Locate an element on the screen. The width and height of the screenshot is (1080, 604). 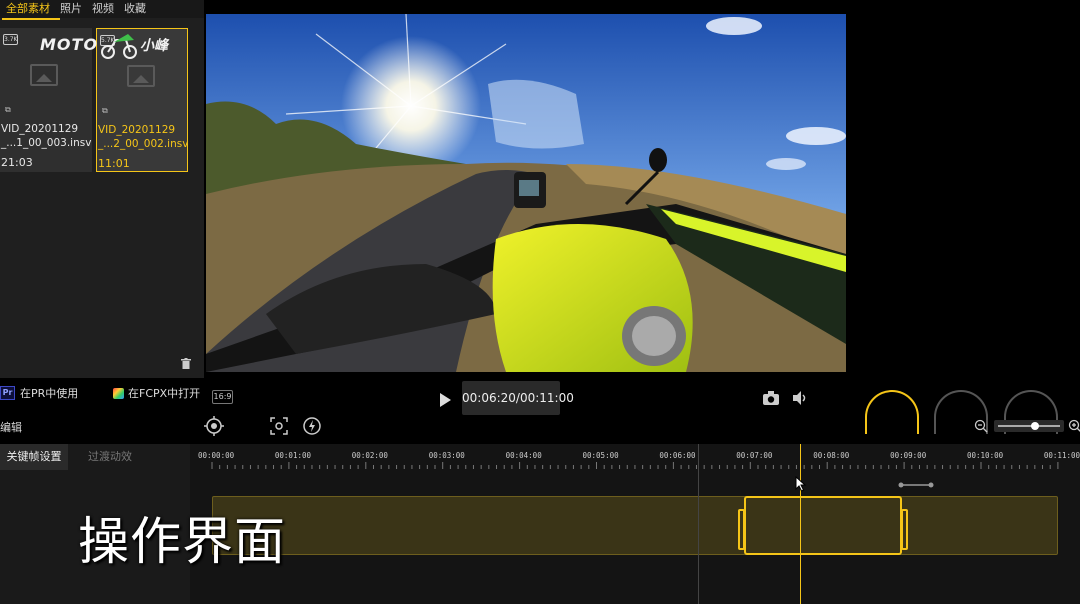
target-icon is located at coordinates (214, 426).